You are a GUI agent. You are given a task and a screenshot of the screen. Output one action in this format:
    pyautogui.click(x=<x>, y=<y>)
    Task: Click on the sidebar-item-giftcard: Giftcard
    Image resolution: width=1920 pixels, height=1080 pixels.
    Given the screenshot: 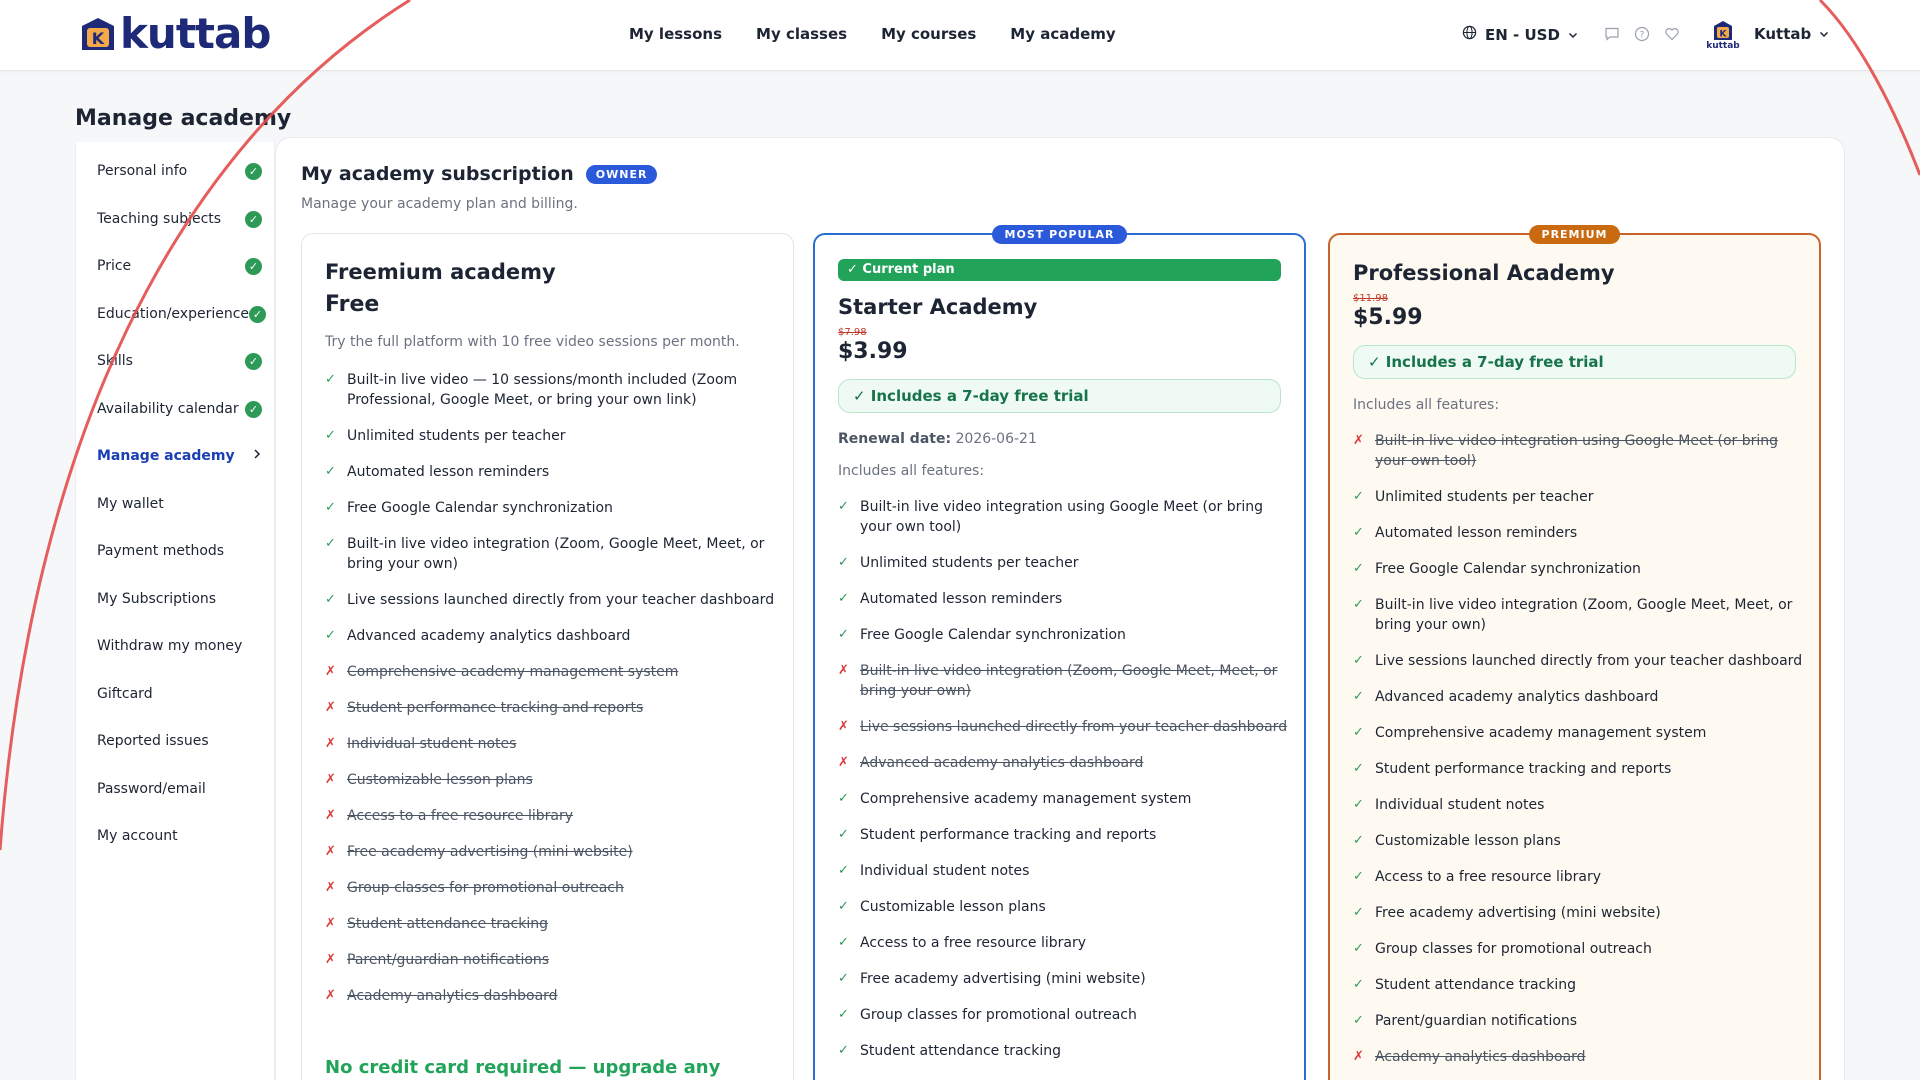 What is the action you would take?
    pyautogui.click(x=179, y=694)
    